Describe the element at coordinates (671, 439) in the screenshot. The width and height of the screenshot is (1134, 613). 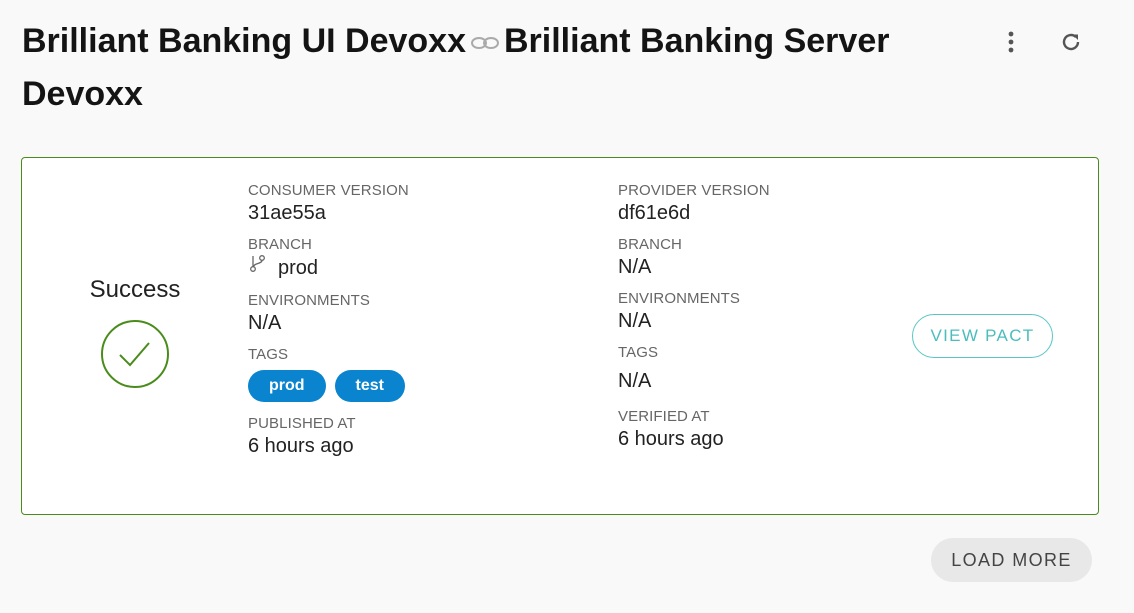
I see `verified-at: 6 hours ago` at that location.